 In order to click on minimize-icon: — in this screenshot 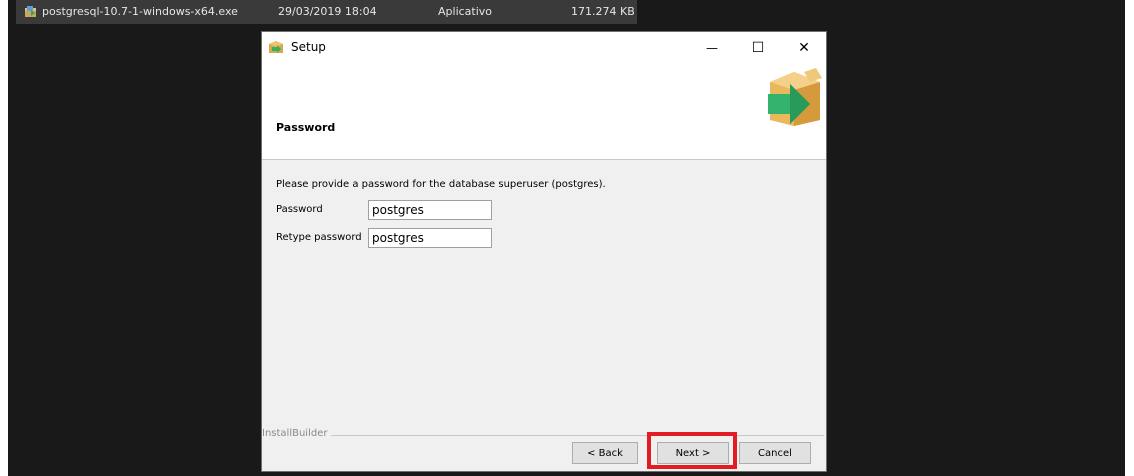, I will do `click(712, 47)`.